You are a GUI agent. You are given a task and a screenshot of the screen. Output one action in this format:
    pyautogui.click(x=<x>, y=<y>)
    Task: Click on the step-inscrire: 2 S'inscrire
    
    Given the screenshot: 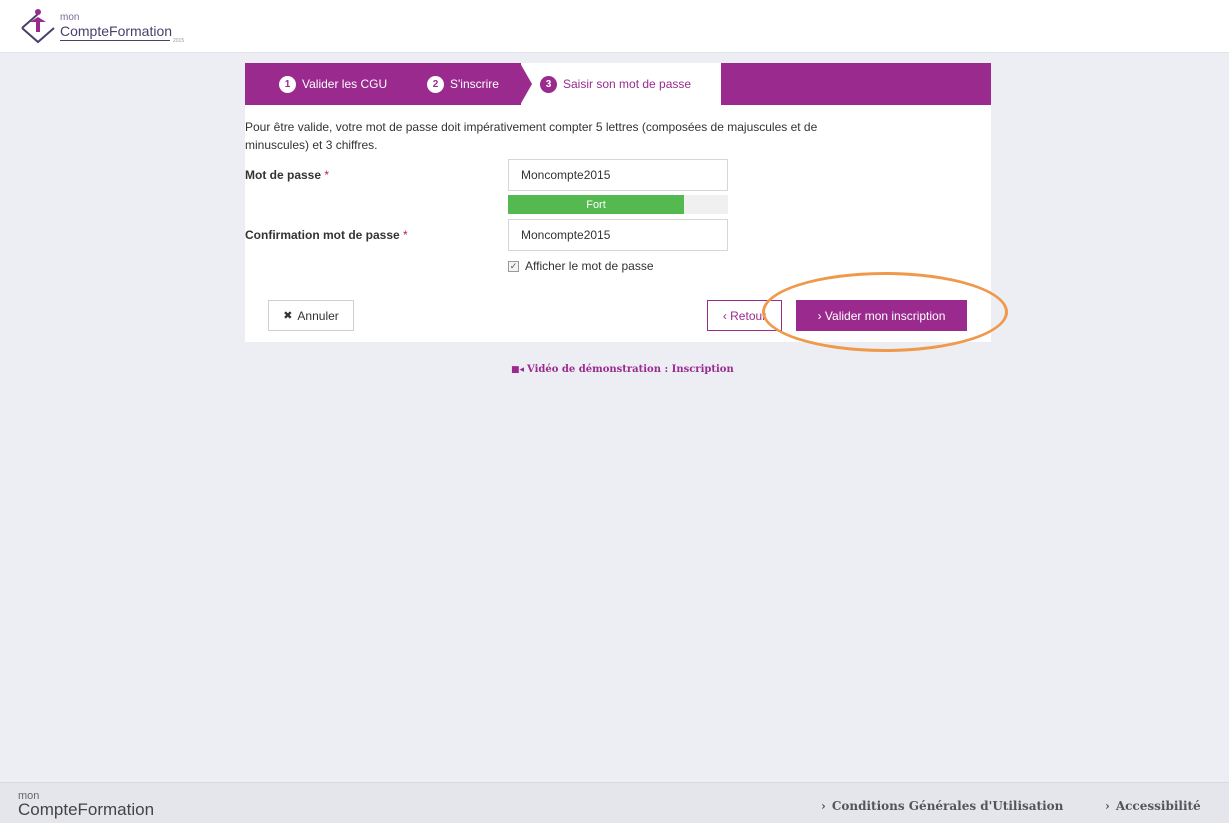 What is the action you would take?
    pyautogui.click(x=463, y=84)
    